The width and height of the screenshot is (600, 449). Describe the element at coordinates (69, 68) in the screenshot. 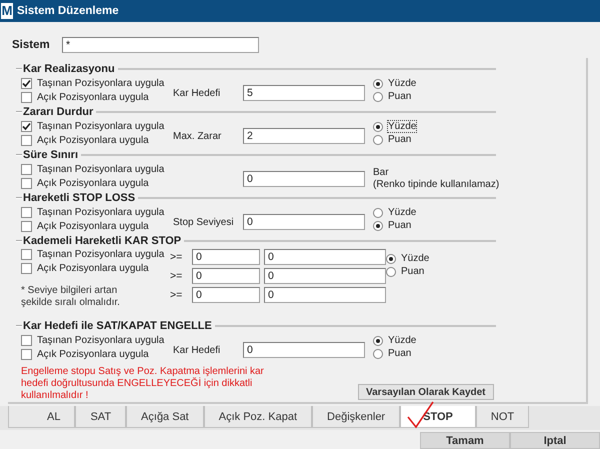

I see `section-title: Kar Realizasyonu` at that location.